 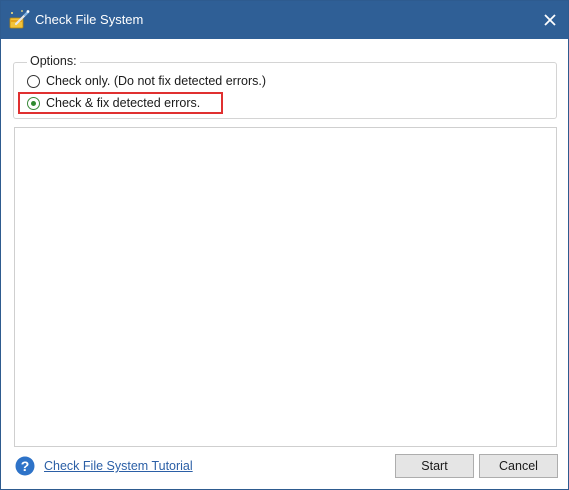 I want to click on title-bar: Check File System, so click(x=284, y=20).